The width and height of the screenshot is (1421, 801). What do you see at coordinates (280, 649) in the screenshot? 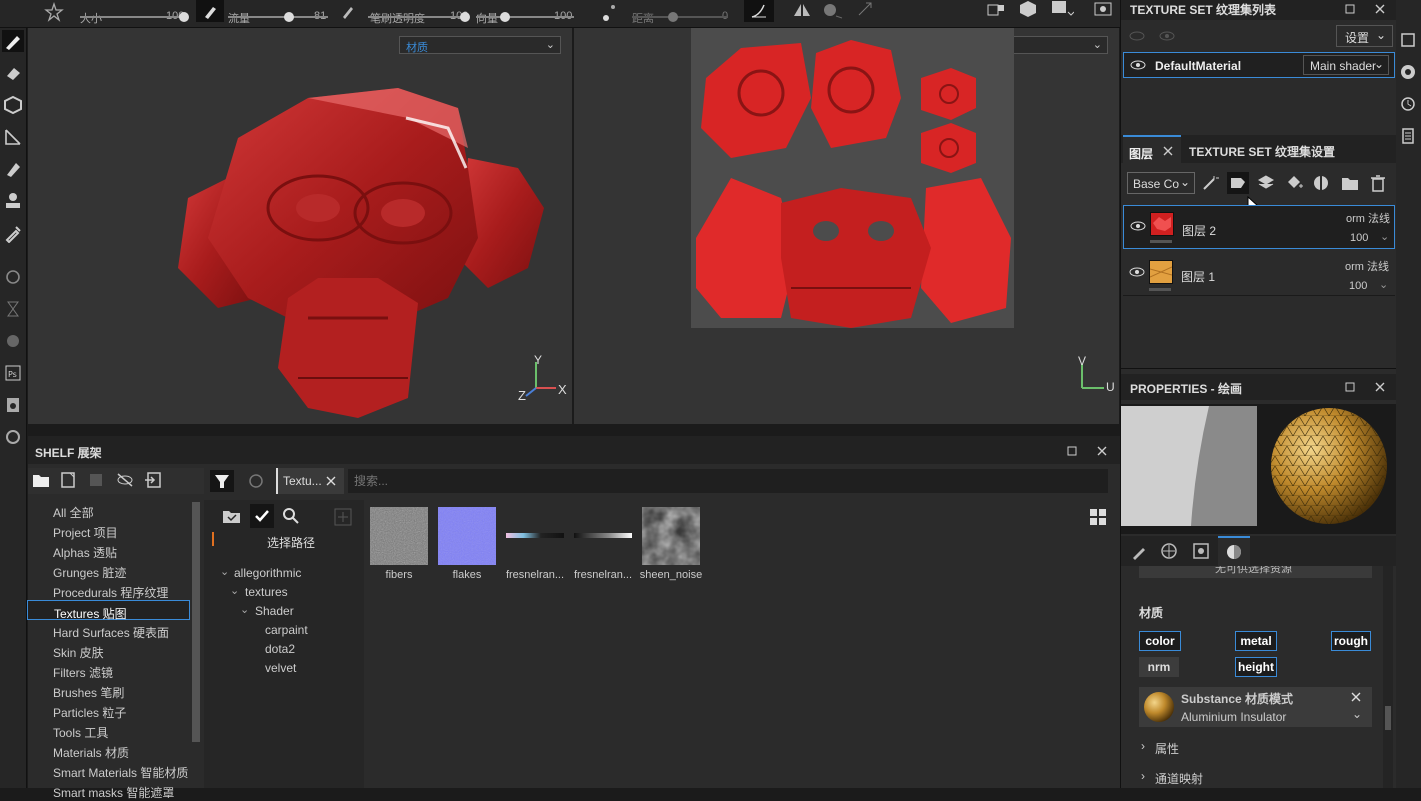
I see `tree-node: dota2` at bounding box center [280, 649].